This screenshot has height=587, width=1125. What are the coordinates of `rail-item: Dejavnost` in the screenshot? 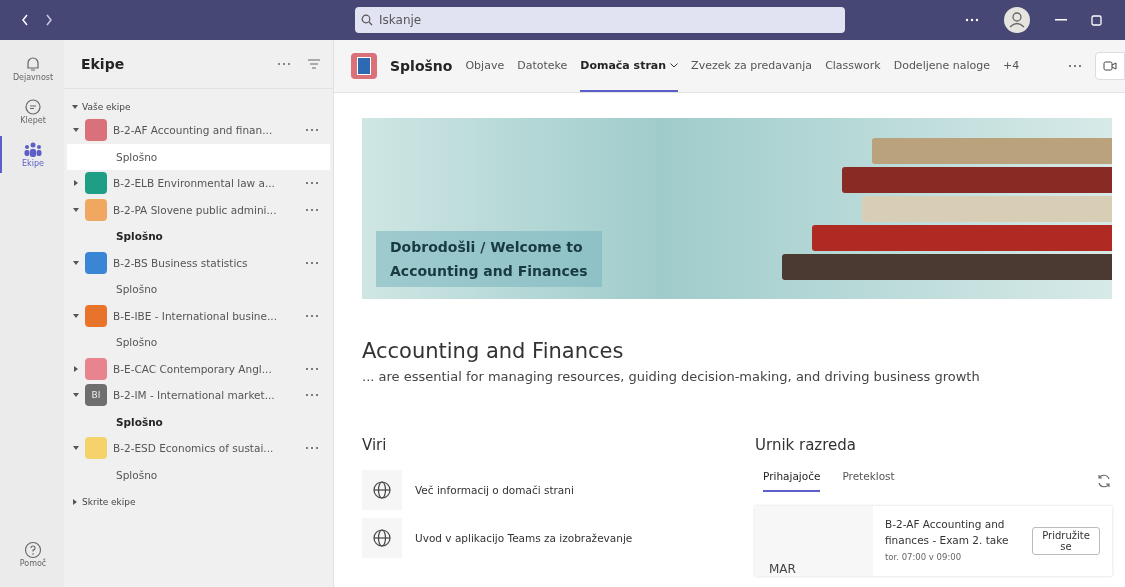 It's located at (32, 68).